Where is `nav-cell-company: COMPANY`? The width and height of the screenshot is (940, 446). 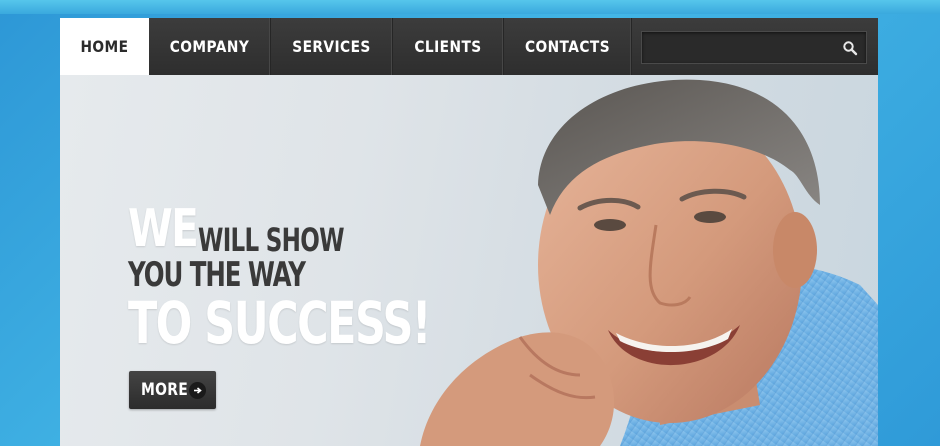 nav-cell-company: COMPANY is located at coordinates (210, 46).